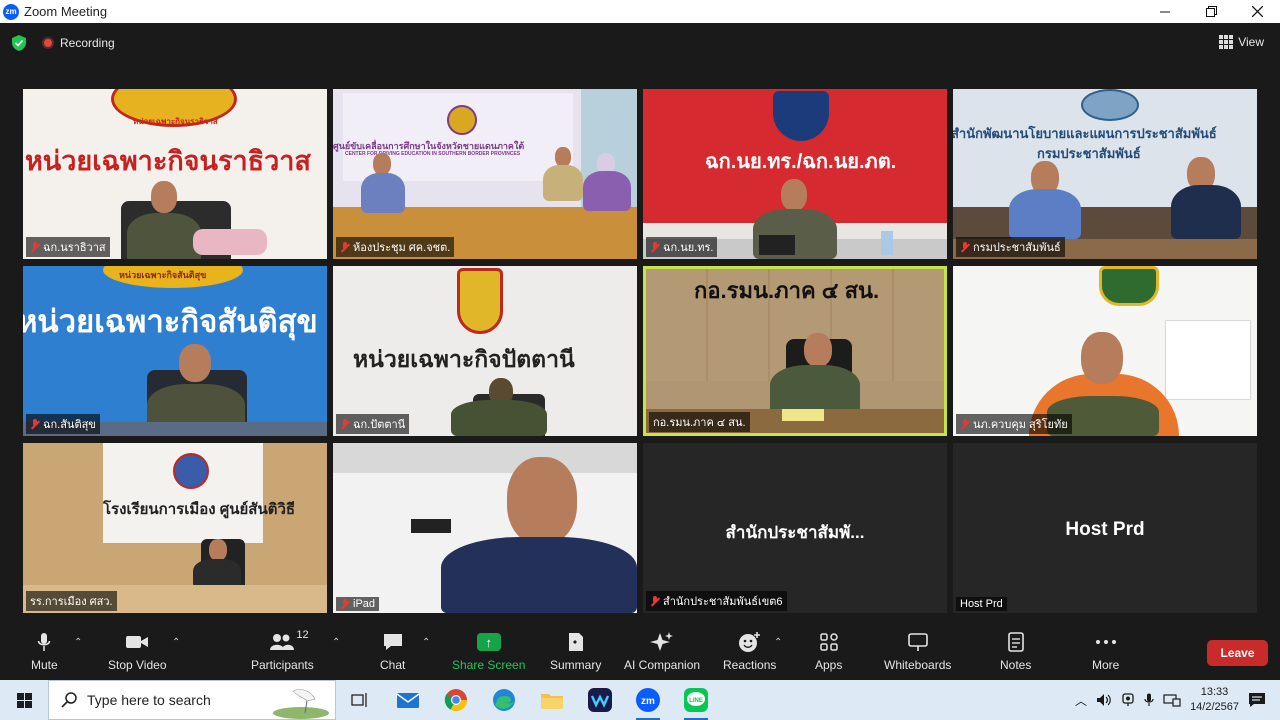 This screenshot has width=1280, height=720. I want to click on reactions-button: Reactions, so click(749, 651).